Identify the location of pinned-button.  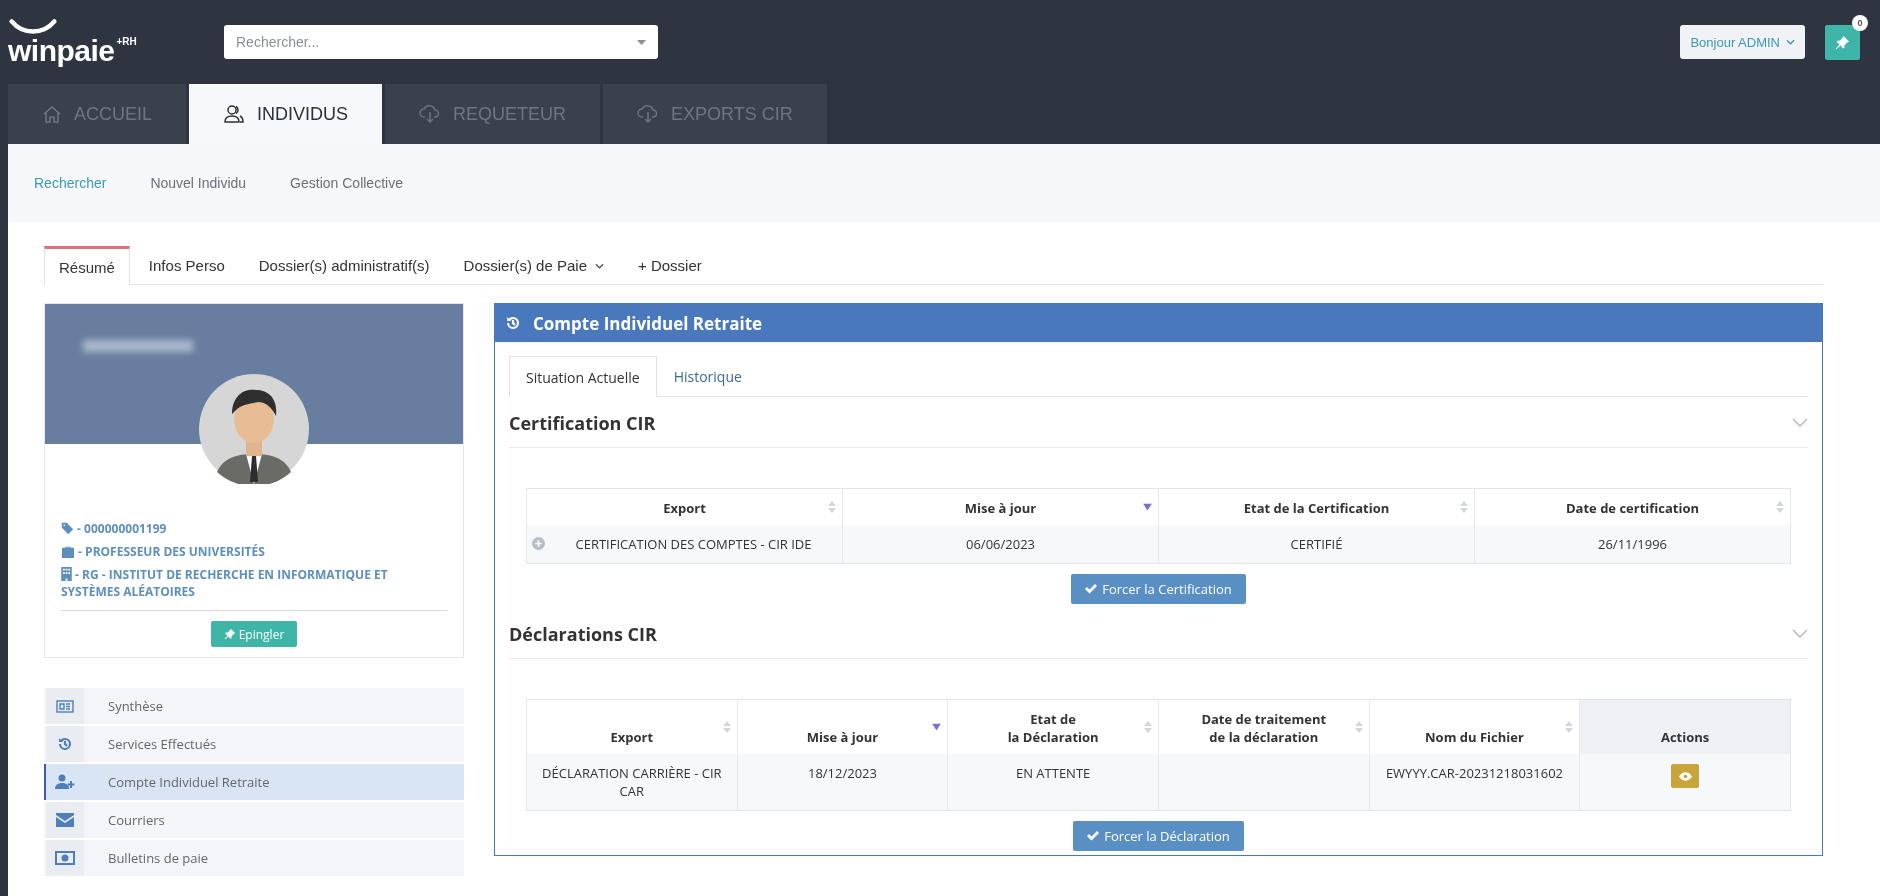
(1842, 42).